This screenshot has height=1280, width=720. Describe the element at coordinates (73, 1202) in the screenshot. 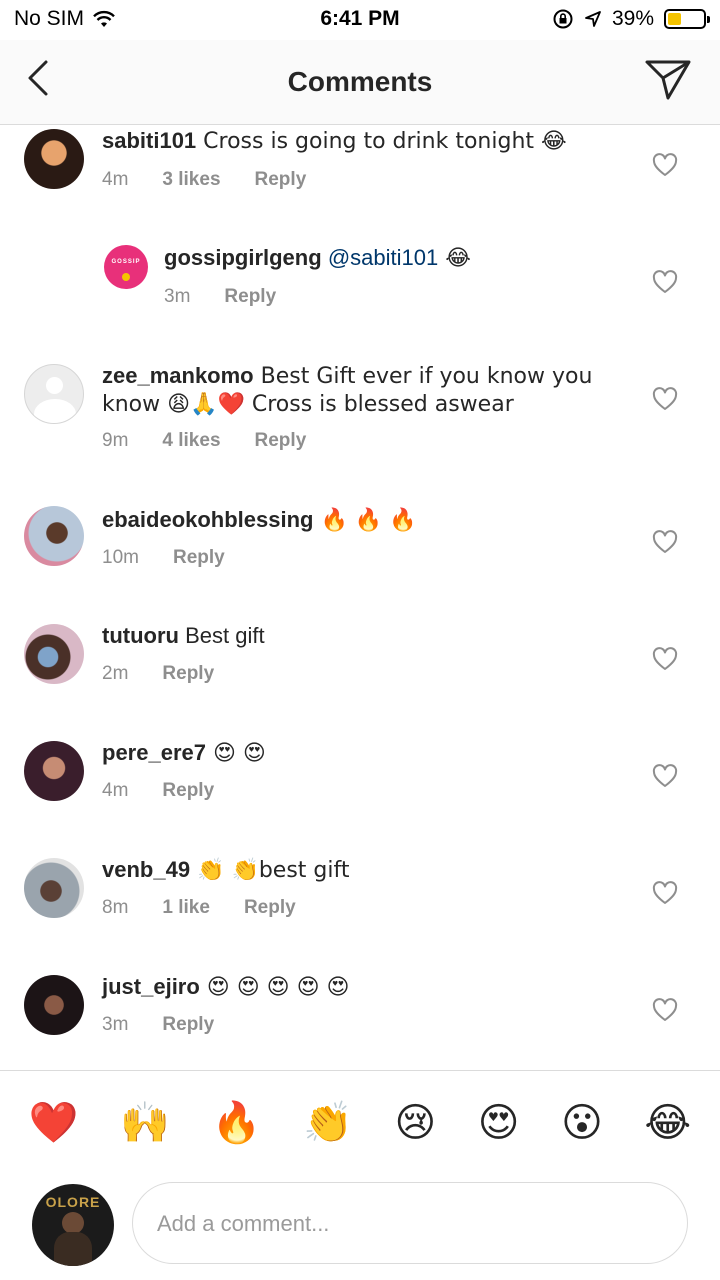

I see `avatar-logo-text: OLORE` at that location.